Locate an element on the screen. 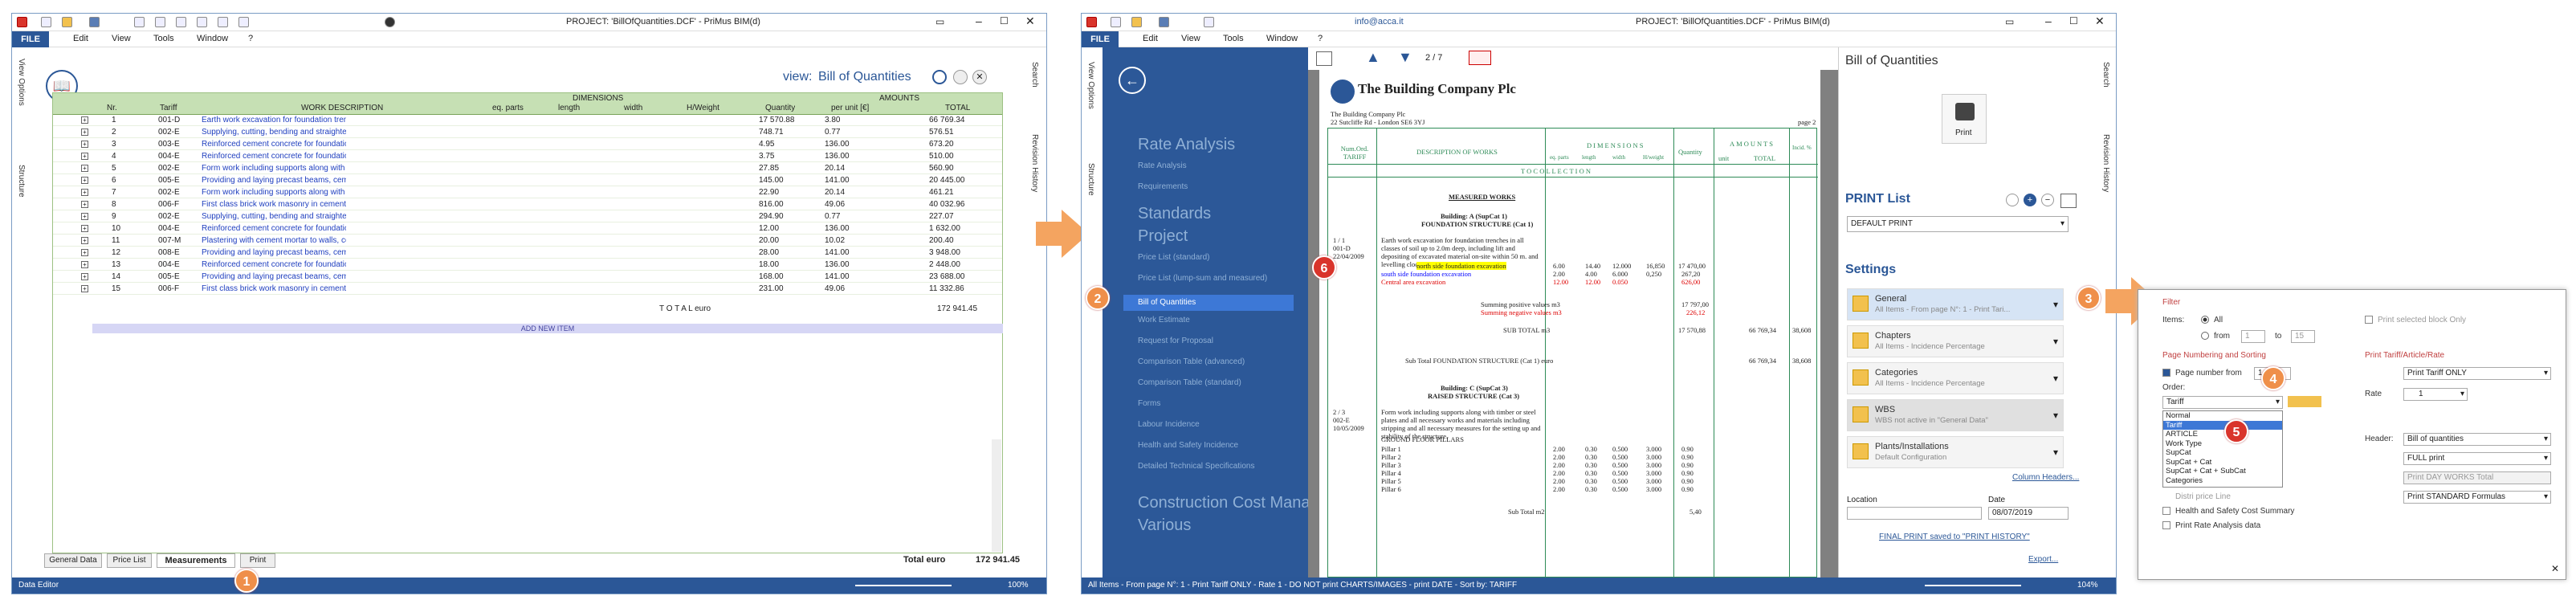 The height and width of the screenshot is (604, 2576). view-toggle-icon is located at coordinates (940, 77).